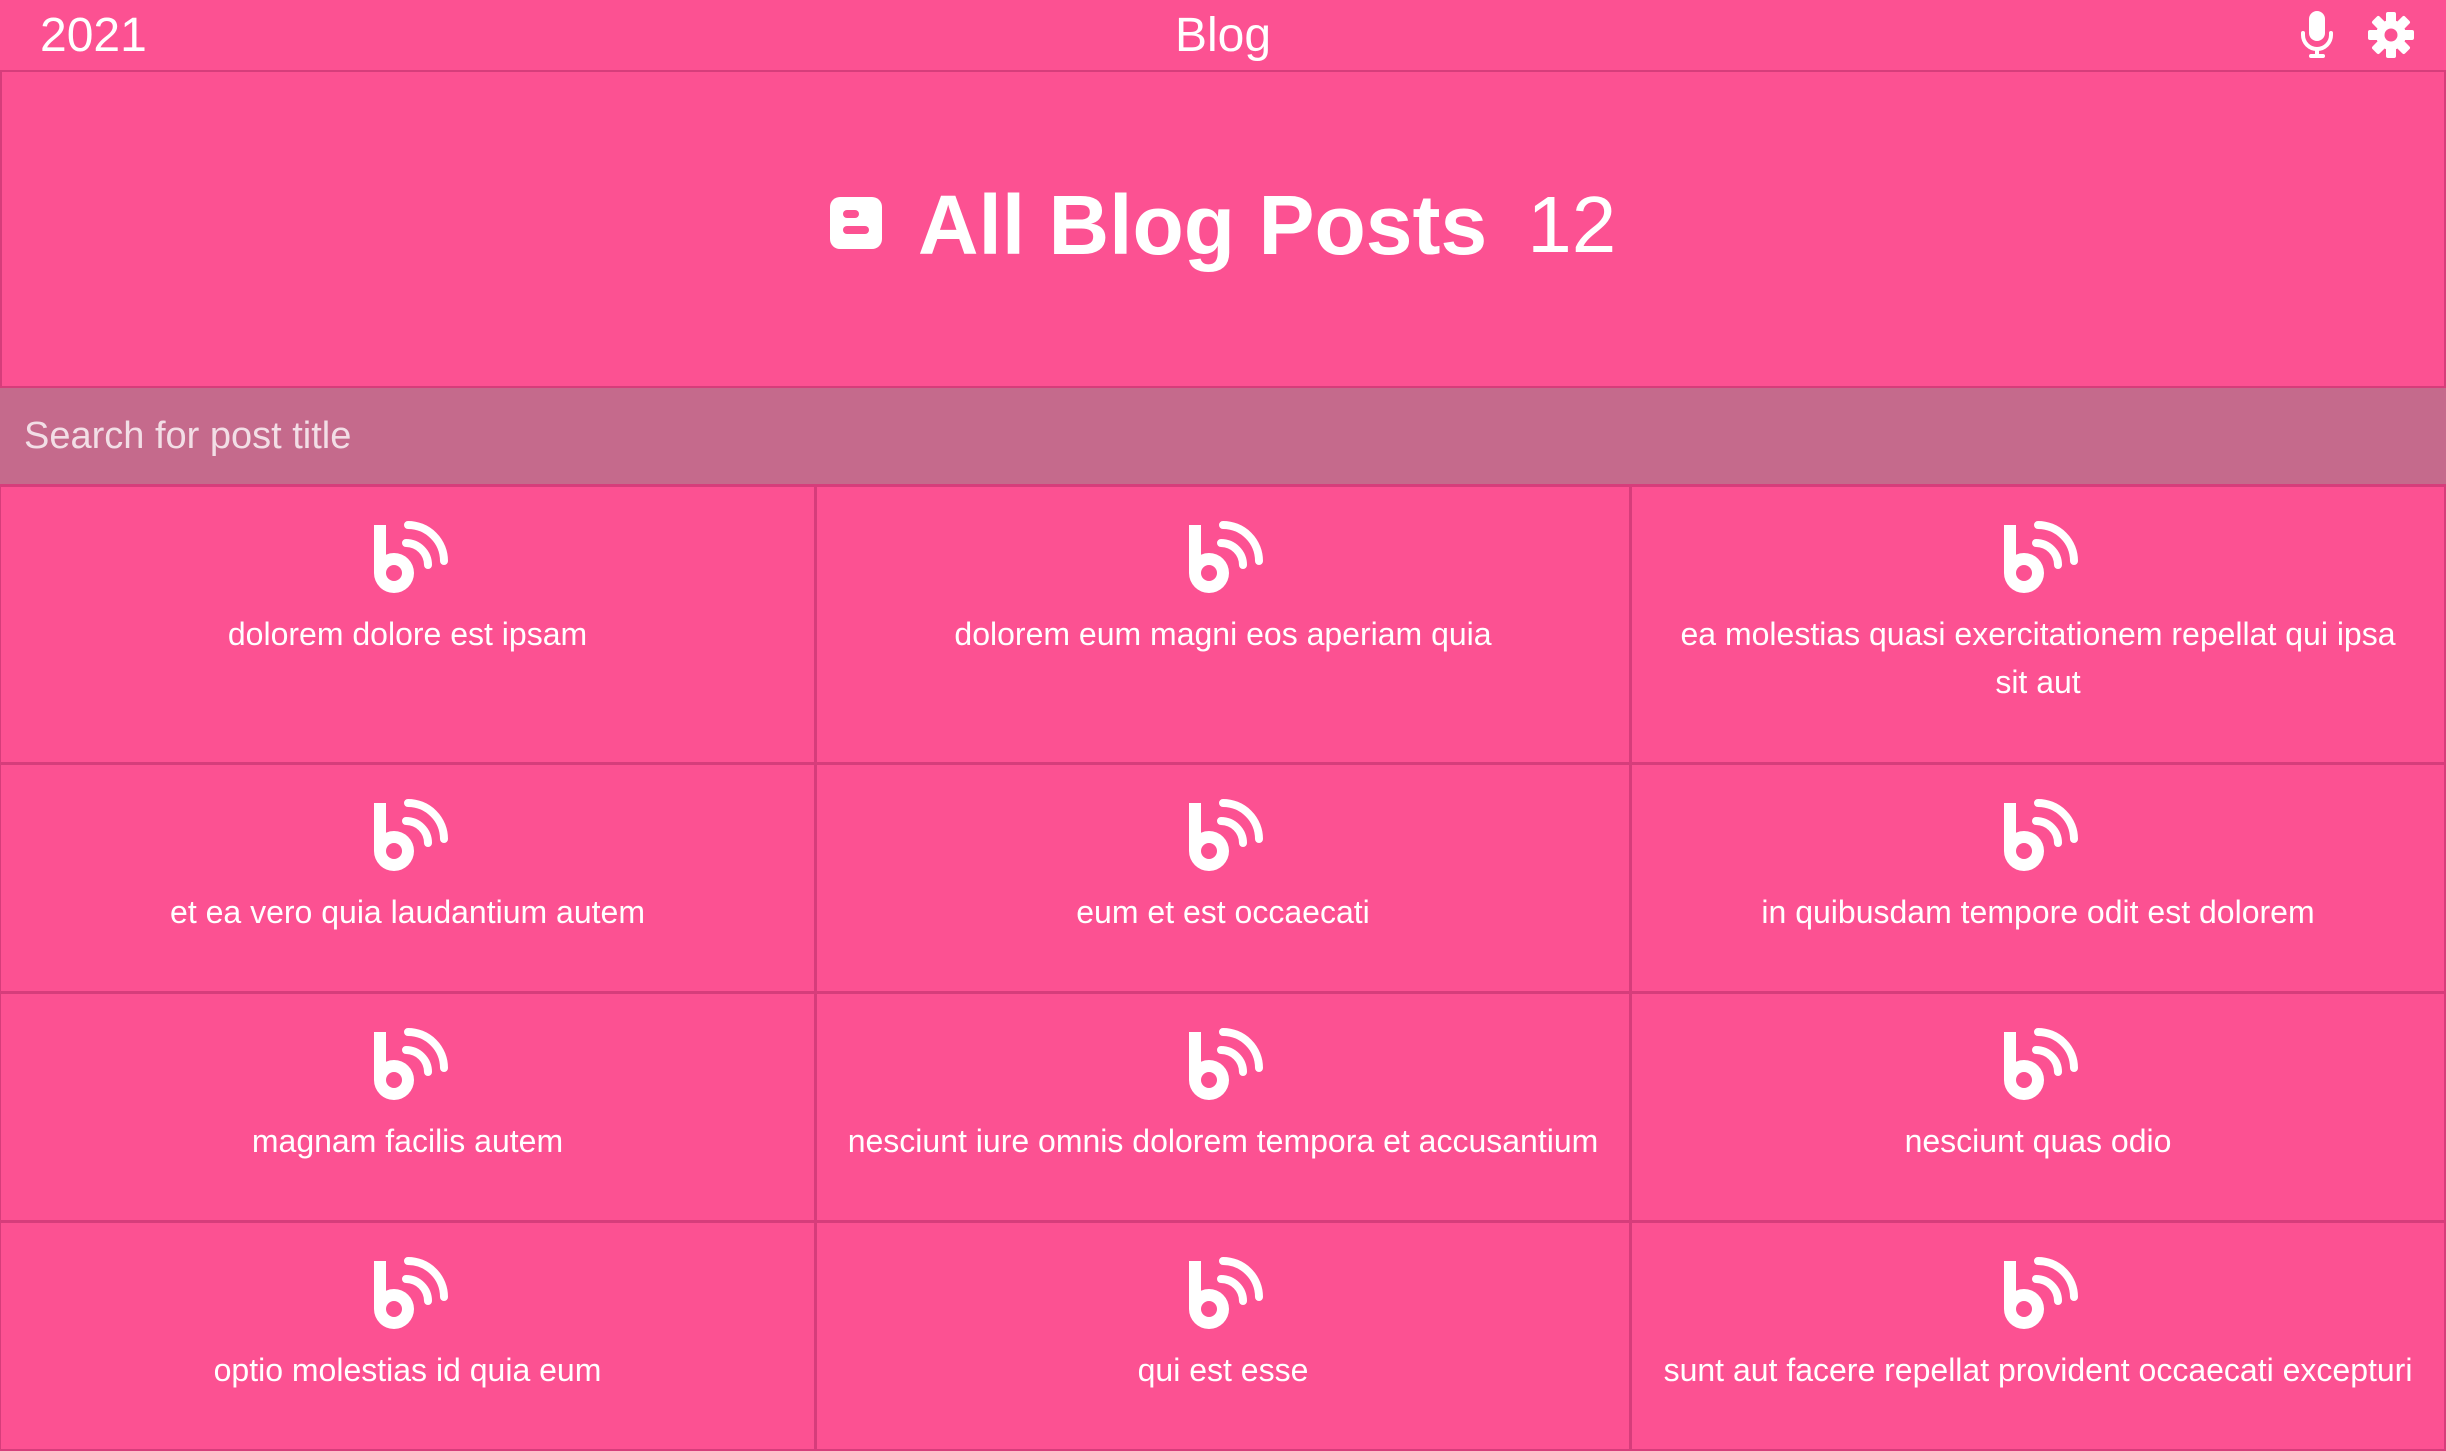  I want to click on blogger-icon, so click(855, 225).